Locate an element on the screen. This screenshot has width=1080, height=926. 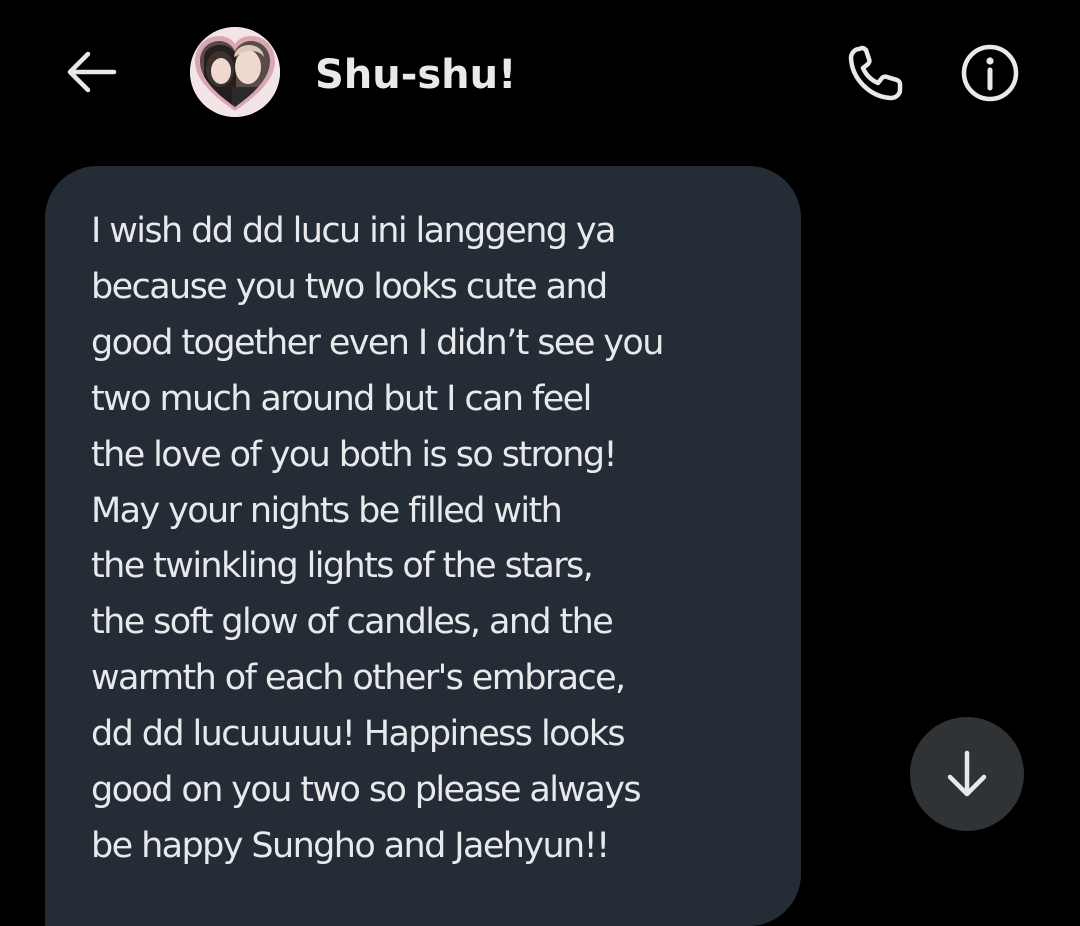
message-line: good on you two so please always is located at coordinates (366, 790).